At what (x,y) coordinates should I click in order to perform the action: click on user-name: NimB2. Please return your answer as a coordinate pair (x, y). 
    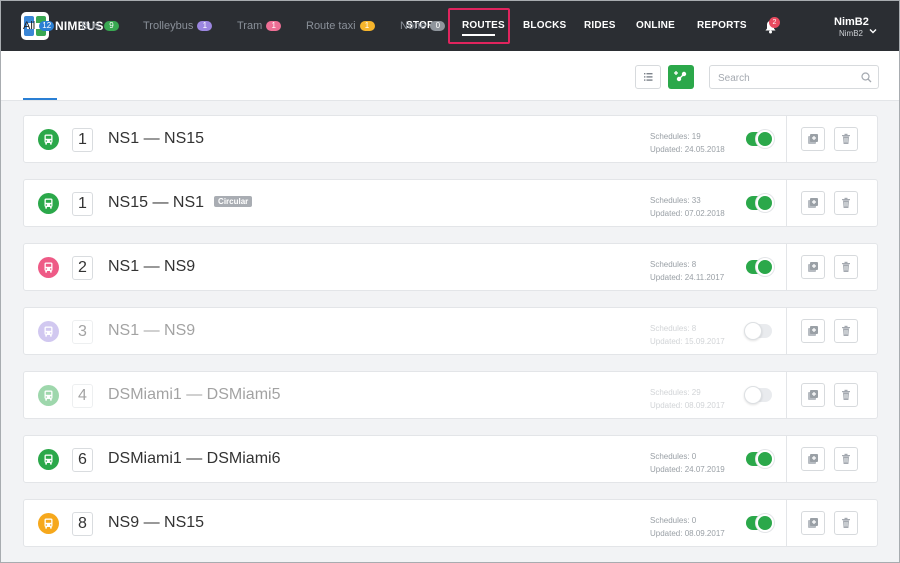
    Looking at the image, I should click on (851, 22).